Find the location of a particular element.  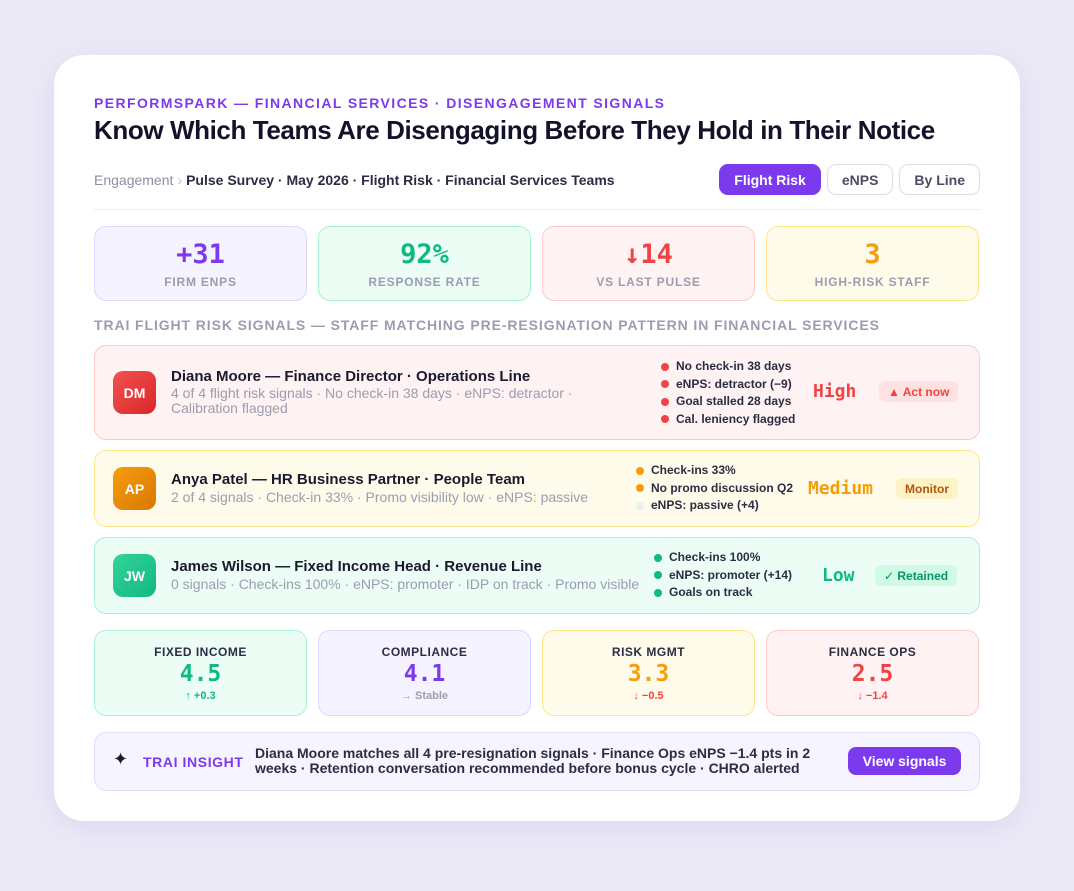

signal-item: Check-ins 100% is located at coordinates (723, 558).